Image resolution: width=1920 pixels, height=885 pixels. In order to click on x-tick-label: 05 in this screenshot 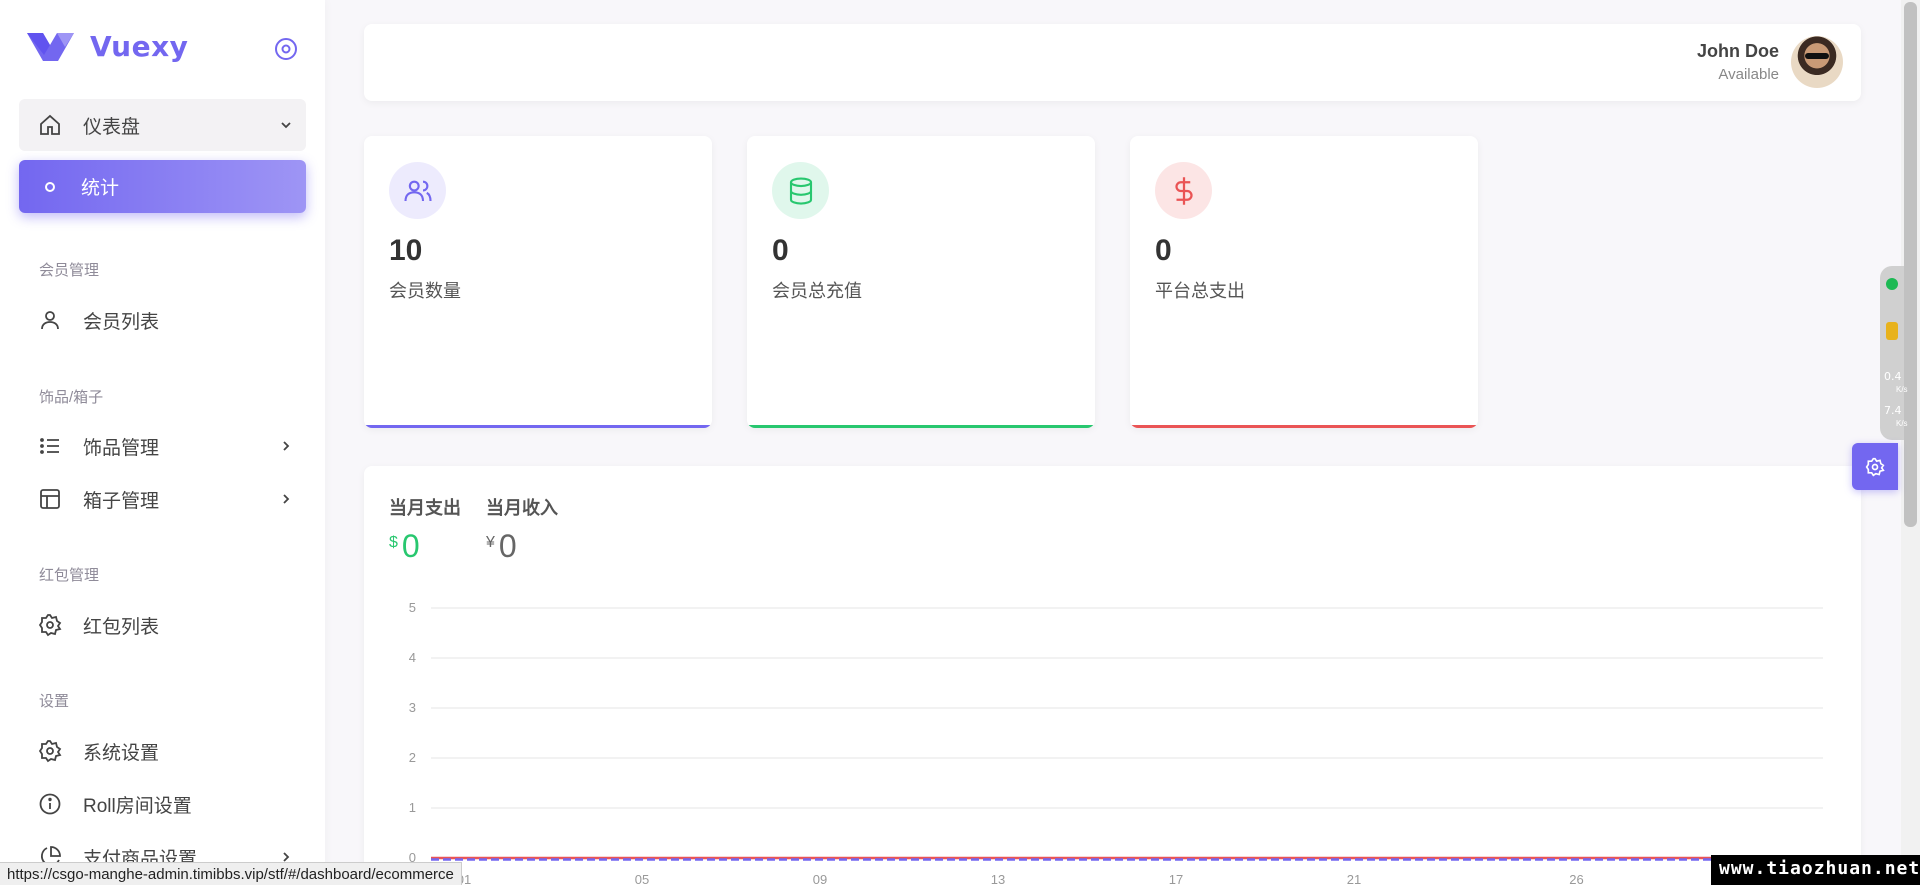, I will do `click(642, 878)`.